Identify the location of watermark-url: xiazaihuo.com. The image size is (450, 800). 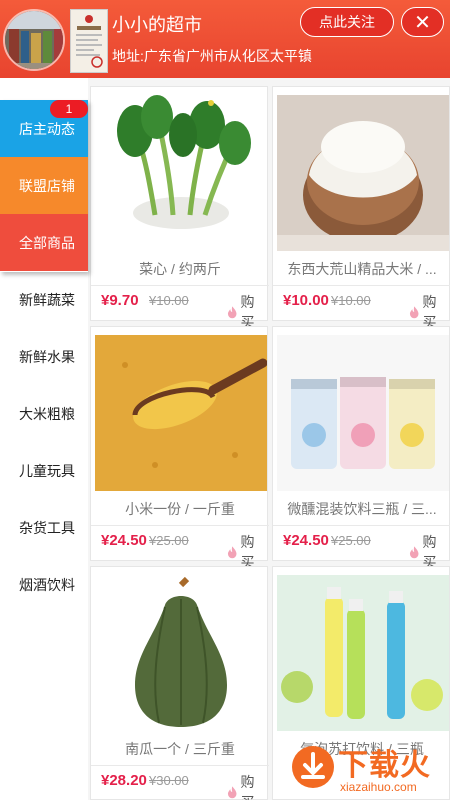
(378, 787).